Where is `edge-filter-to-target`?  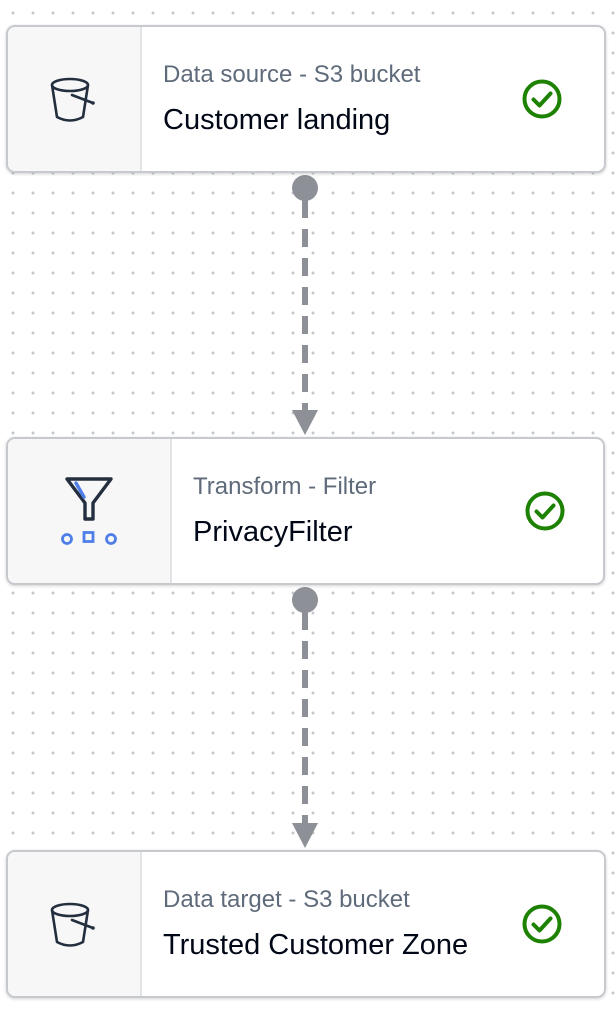 edge-filter-to-target is located at coordinates (305, 717).